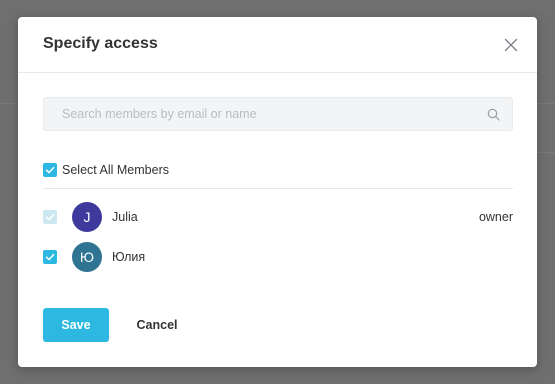 This screenshot has width=555, height=384. What do you see at coordinates (278, 258) in the screenshot?
I see `member-row-yulia: Ю Юлия` at bounding box center [278, 258].